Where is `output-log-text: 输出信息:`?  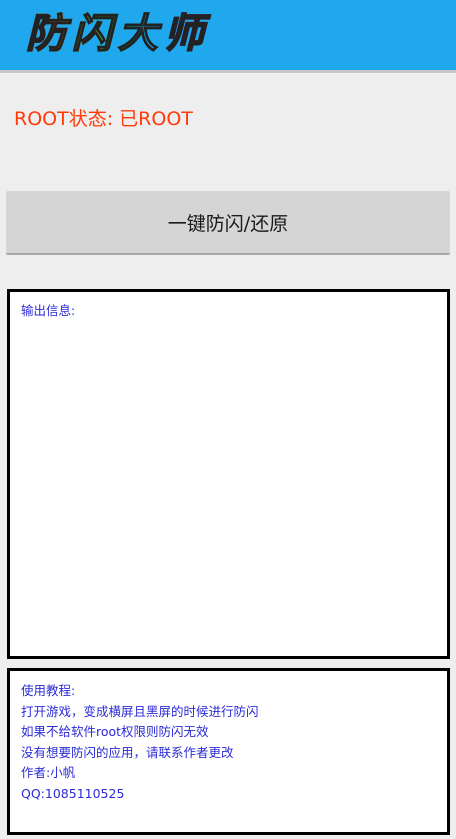 output-log-text: 输出信息: is located at coordinates (48, 311).